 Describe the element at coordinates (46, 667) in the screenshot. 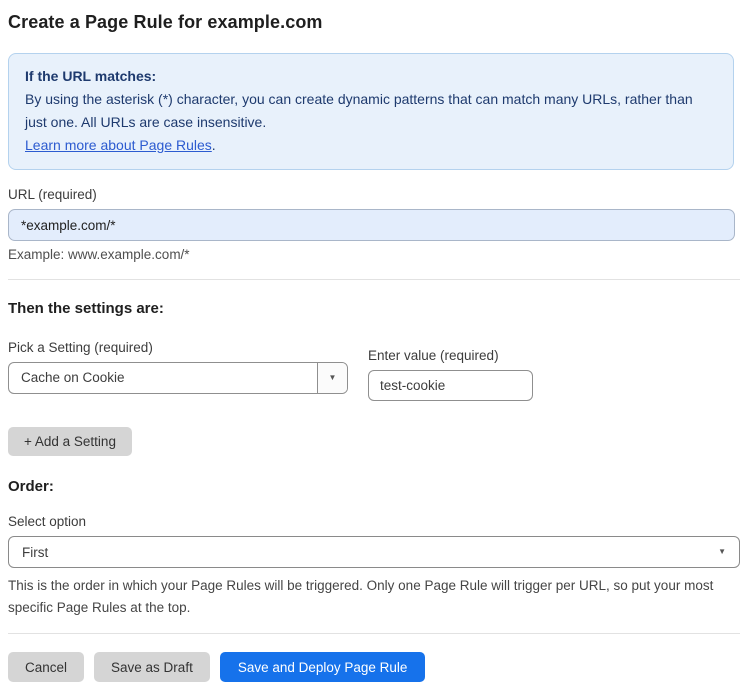

I see `cancel-button: Cancel` at that location.